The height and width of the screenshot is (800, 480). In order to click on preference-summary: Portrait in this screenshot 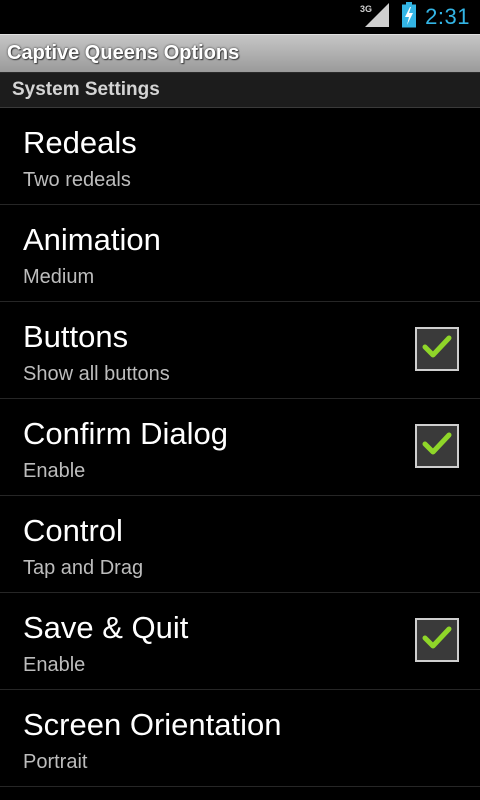, I will do `click(55, 762)`.